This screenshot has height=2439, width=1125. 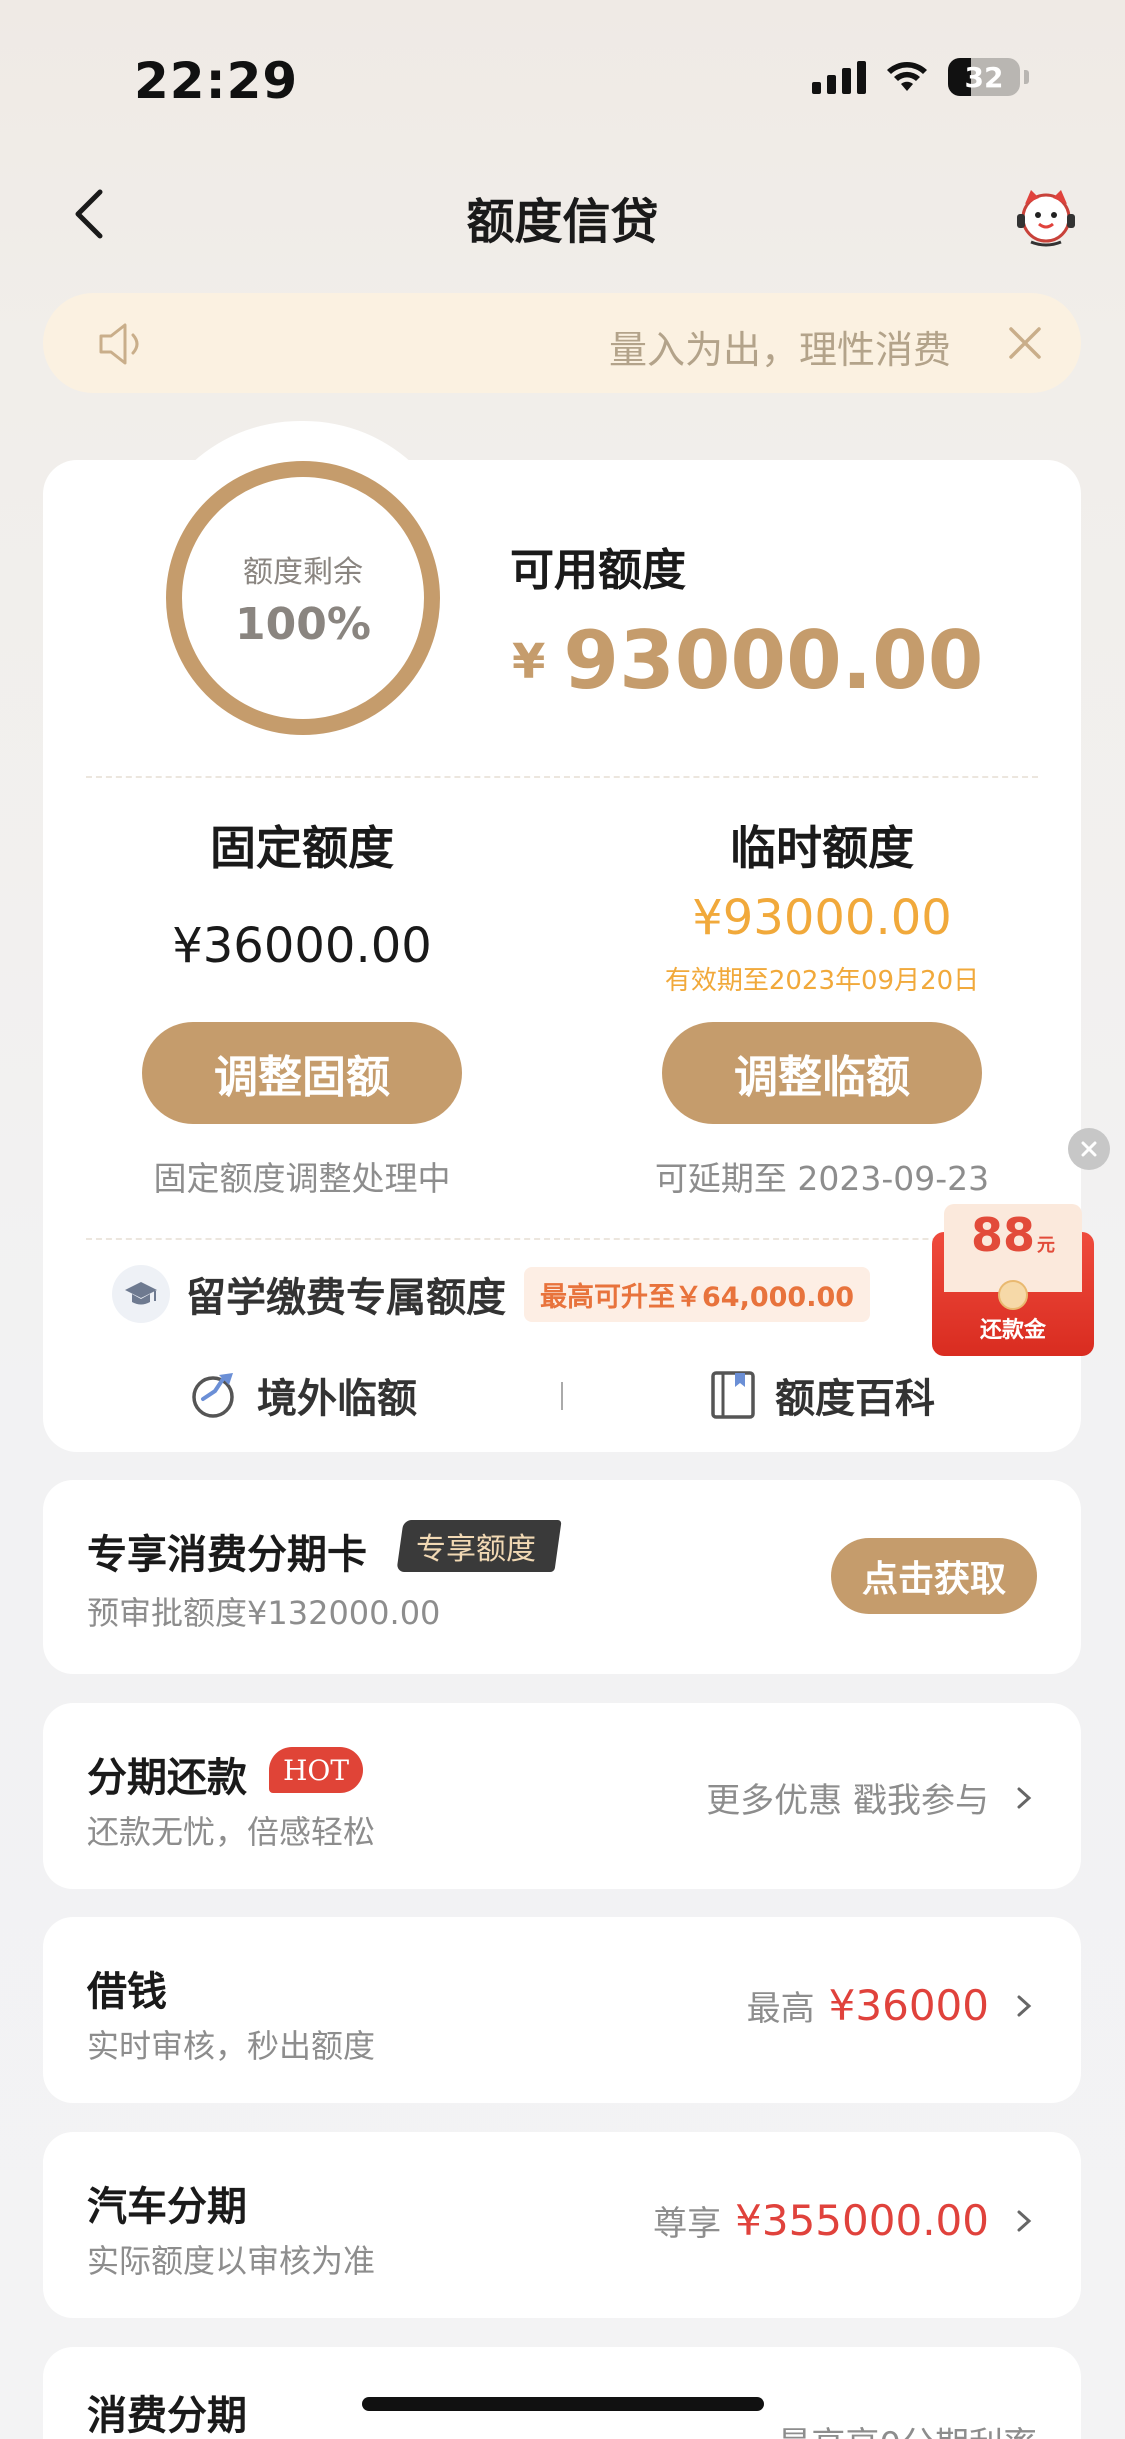 What do you see at coordinates (1046, 217) in the screenshot?
I see `customer-service-mascot-icon` at bounding box center [1046, 217].